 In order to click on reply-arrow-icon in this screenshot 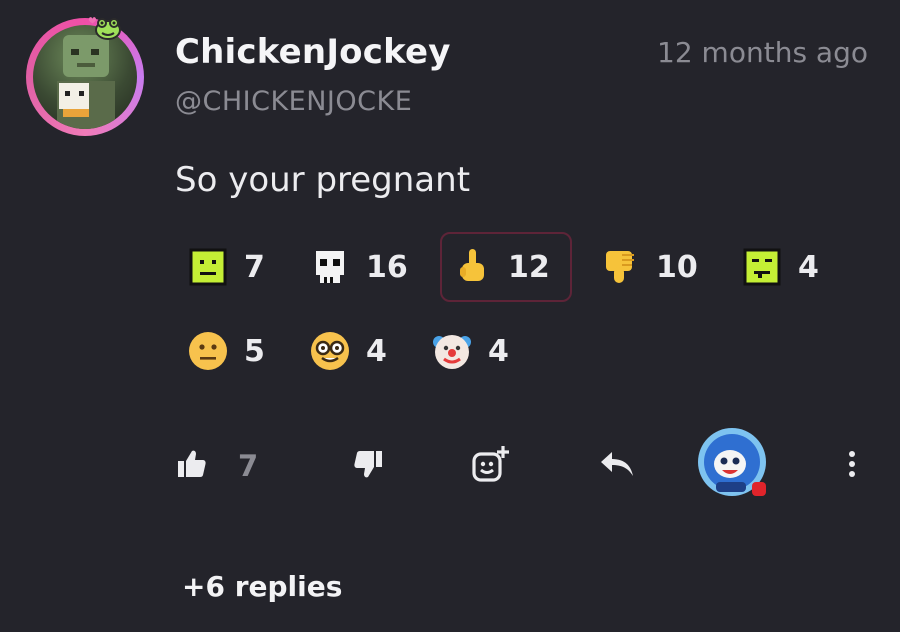, I will do `click(617, 466)`.